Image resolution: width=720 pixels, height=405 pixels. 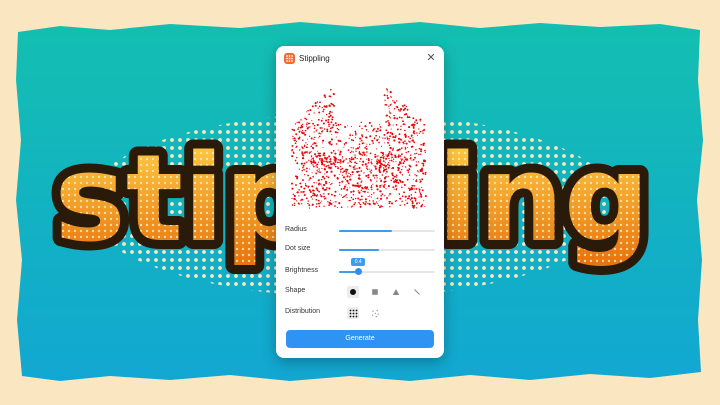 What do you see at coordinates (387, 266) in the screenshot?
I see `brightness-slider: 0.4` at bounding box center [387, 266].